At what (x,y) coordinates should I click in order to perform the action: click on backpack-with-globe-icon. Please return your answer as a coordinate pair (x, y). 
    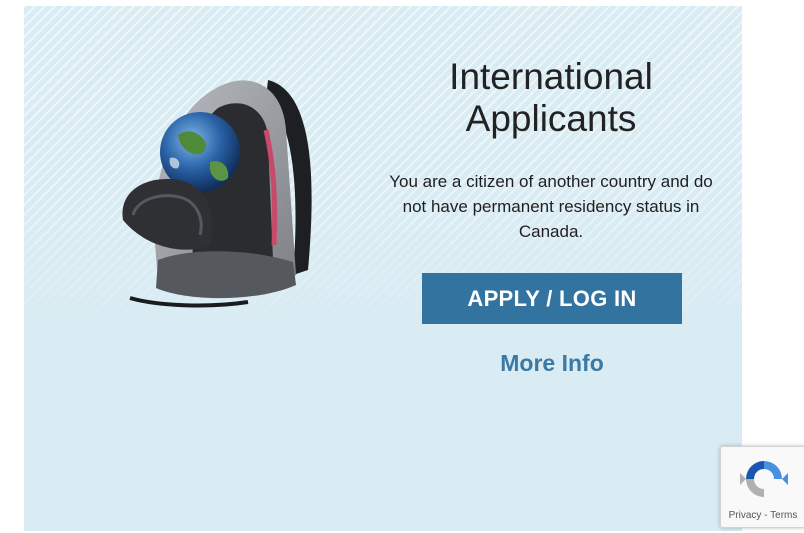
    Looking at the image, I should click on (217, 194).